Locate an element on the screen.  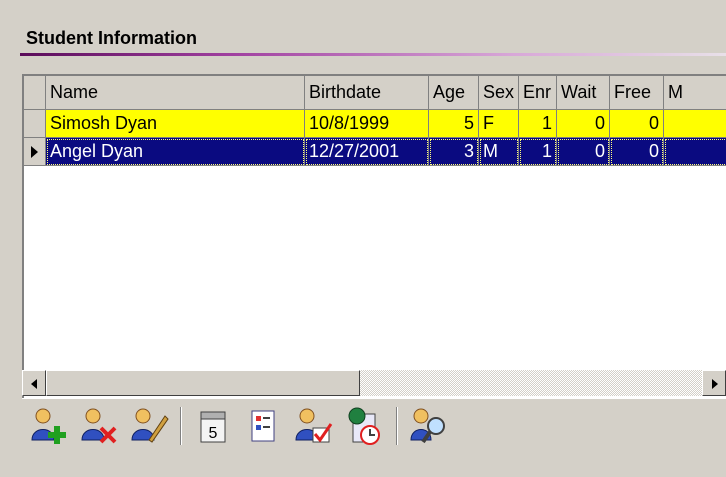
scroll-track is located at coordinates (374, 383).